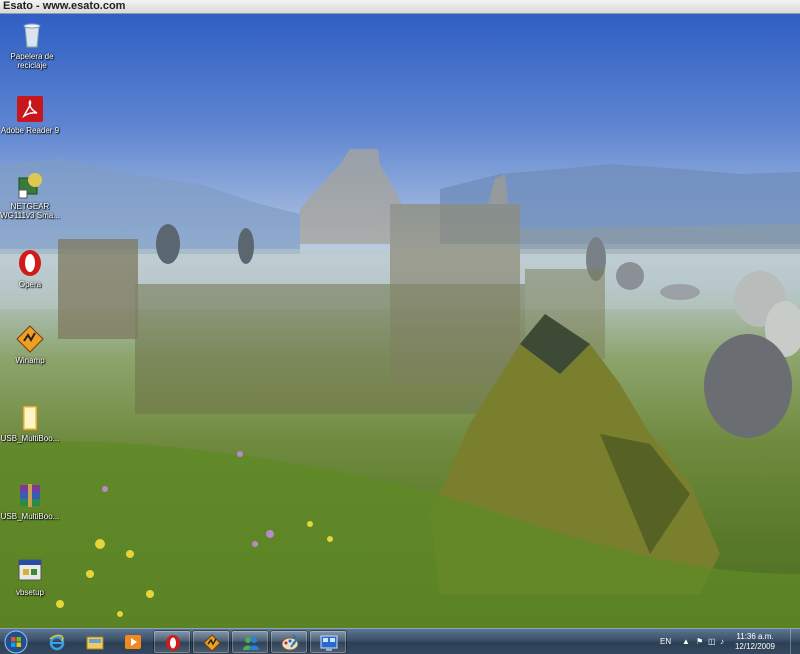 Image resolution: width=800 pixels, height=654 pixels. I want to click on taskbar: EN ▲ ⚑ ◫ ♪ 11:36 a.m. 12/12/2009, so click(400, 641).